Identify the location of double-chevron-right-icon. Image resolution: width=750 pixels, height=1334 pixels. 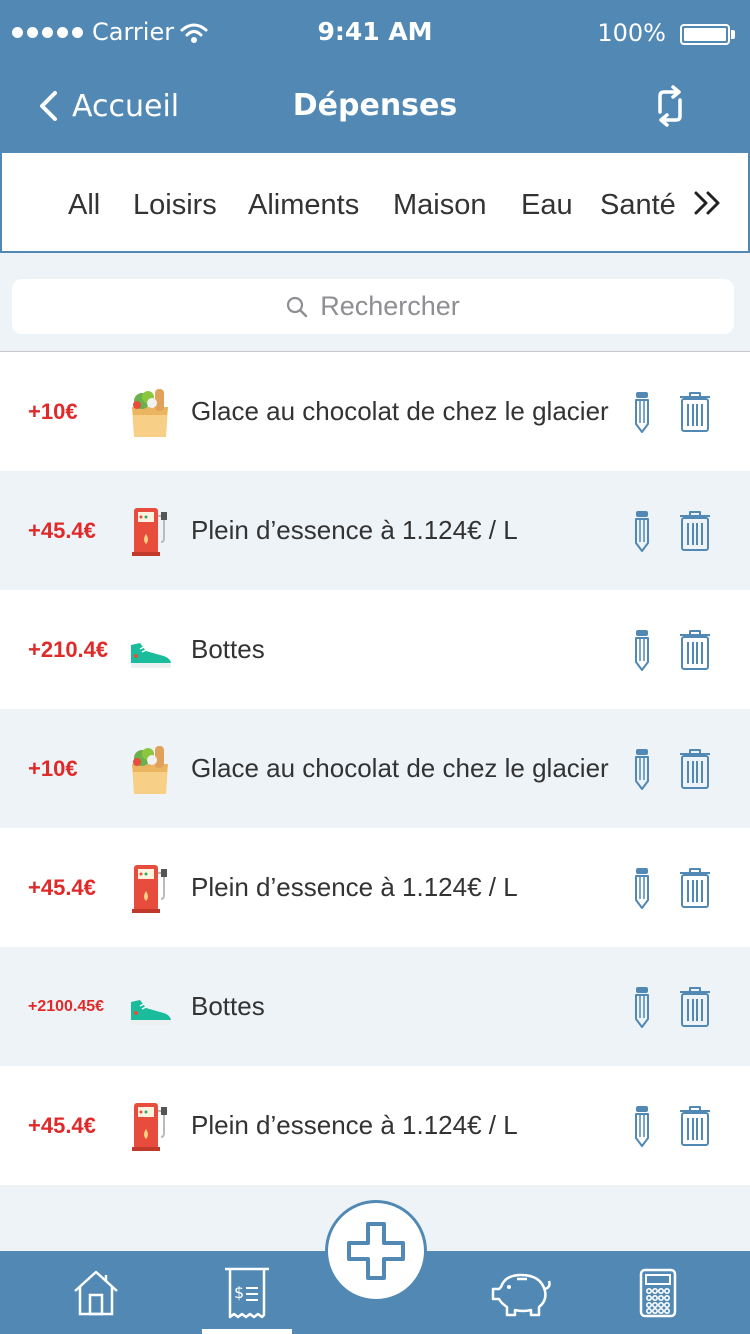
(708, 203).